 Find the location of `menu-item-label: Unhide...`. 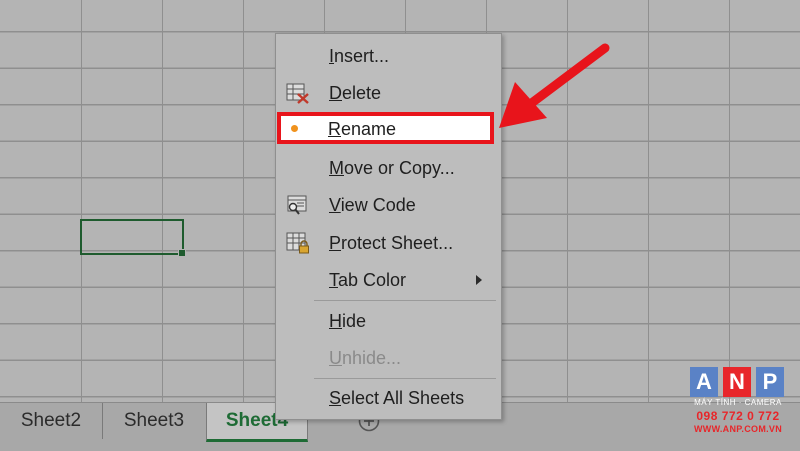

menu-item-label: Unhide... is located at coordinates (365, 358).